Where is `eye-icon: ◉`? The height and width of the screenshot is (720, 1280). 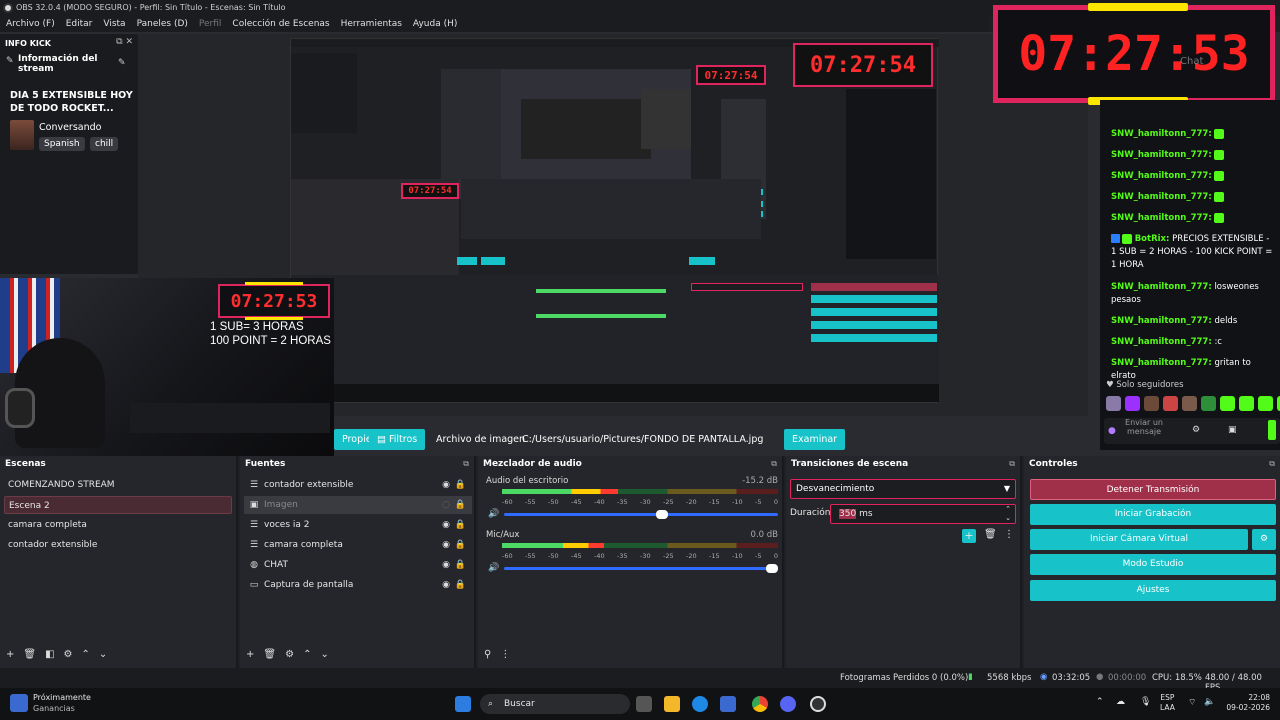 eye-icon: ◉ is located at coordinates (446, 525).